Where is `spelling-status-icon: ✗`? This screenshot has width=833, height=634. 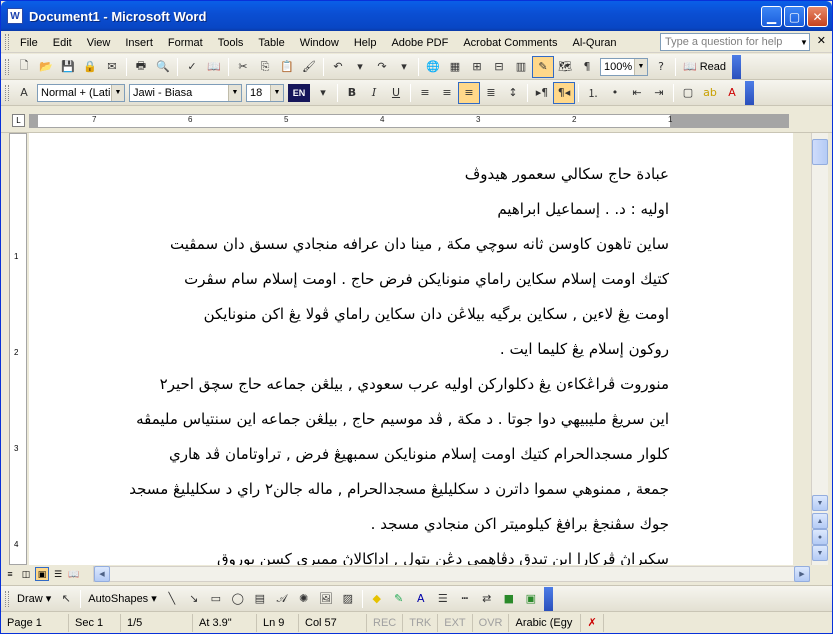 spelling-status-icon: ✗ is located at coordinates (592, 622).